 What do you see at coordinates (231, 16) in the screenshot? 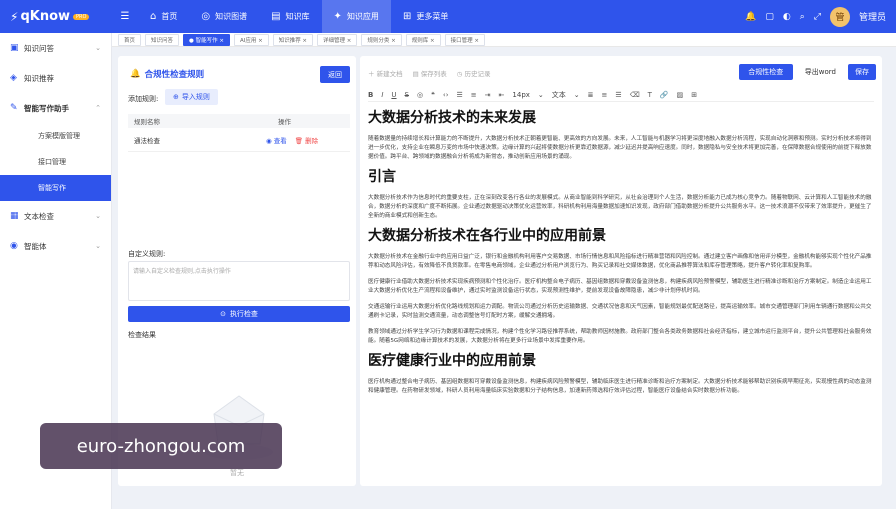
I see `topnav-label: 知识图谱` at bounding box center [231, 16].